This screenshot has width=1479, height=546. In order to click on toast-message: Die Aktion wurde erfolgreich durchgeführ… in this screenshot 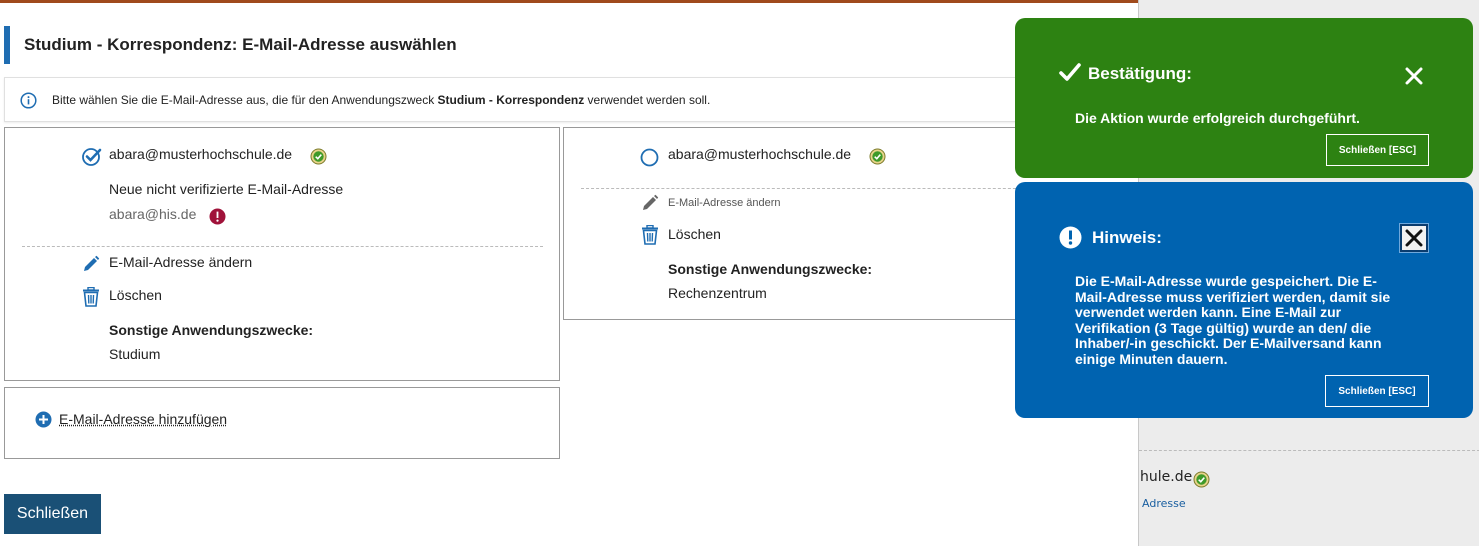, I will do `click(1217, 118)`.